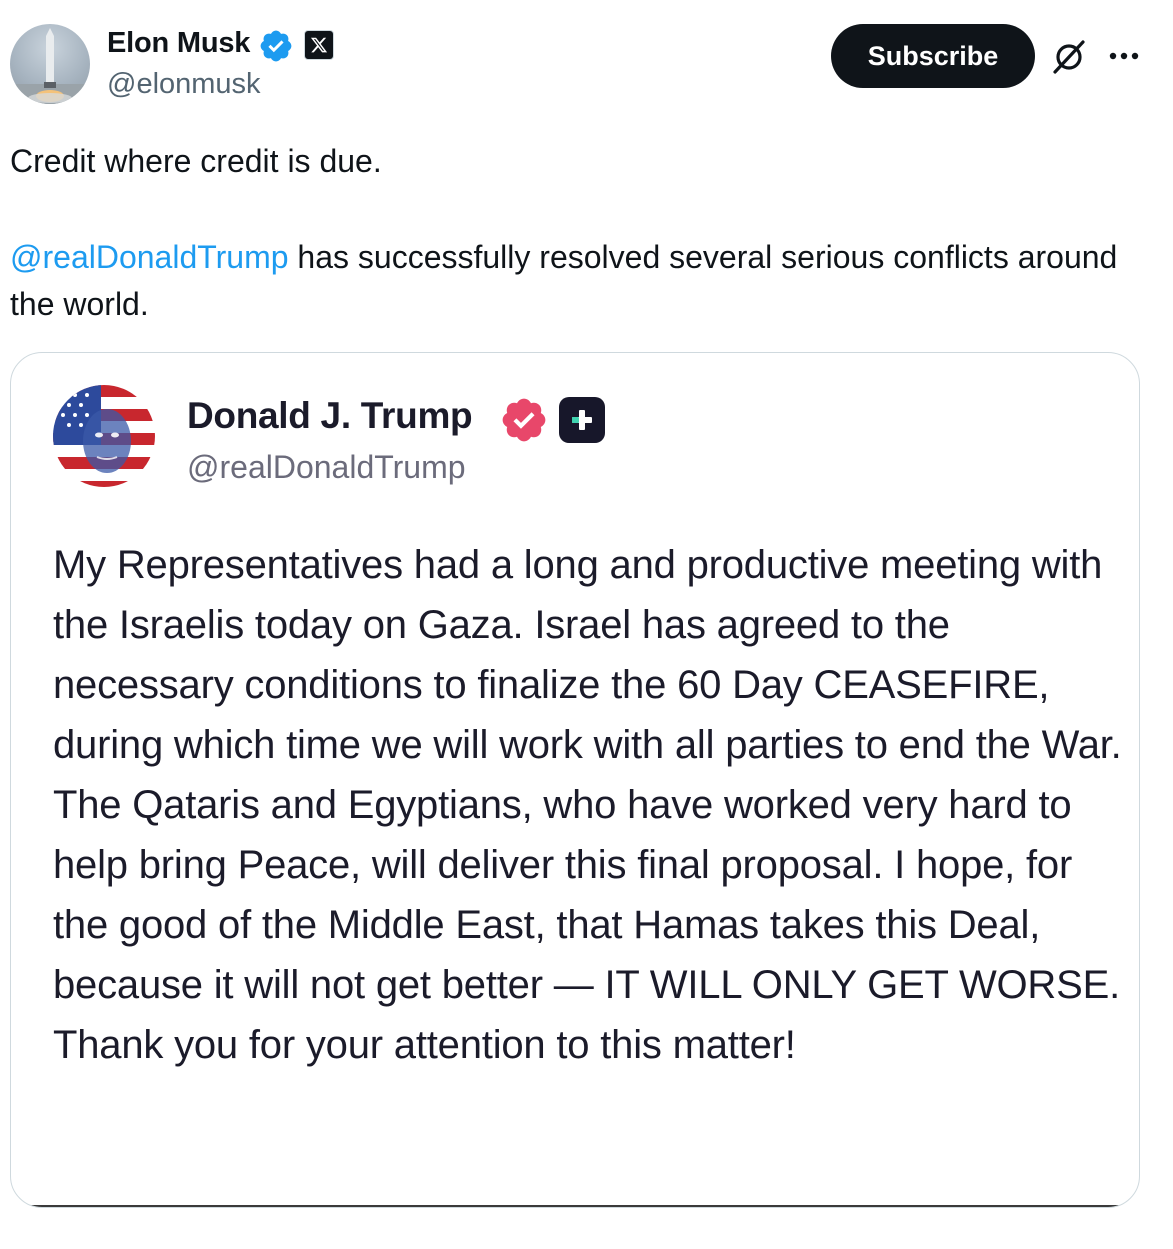  Describe the element at coordinates (149, 257) in the screenshot. I see `mention-link: @realDonaldTrump` at that location.